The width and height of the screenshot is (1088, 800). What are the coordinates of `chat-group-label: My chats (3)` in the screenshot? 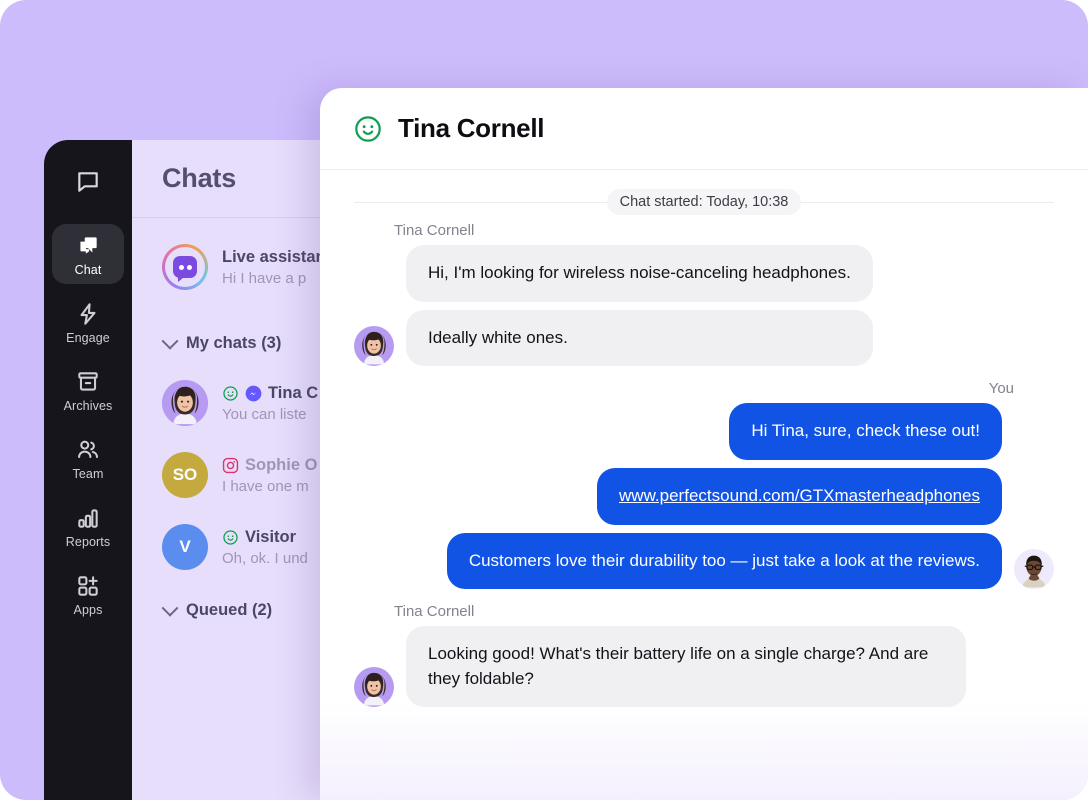 It's located at (234, 343).